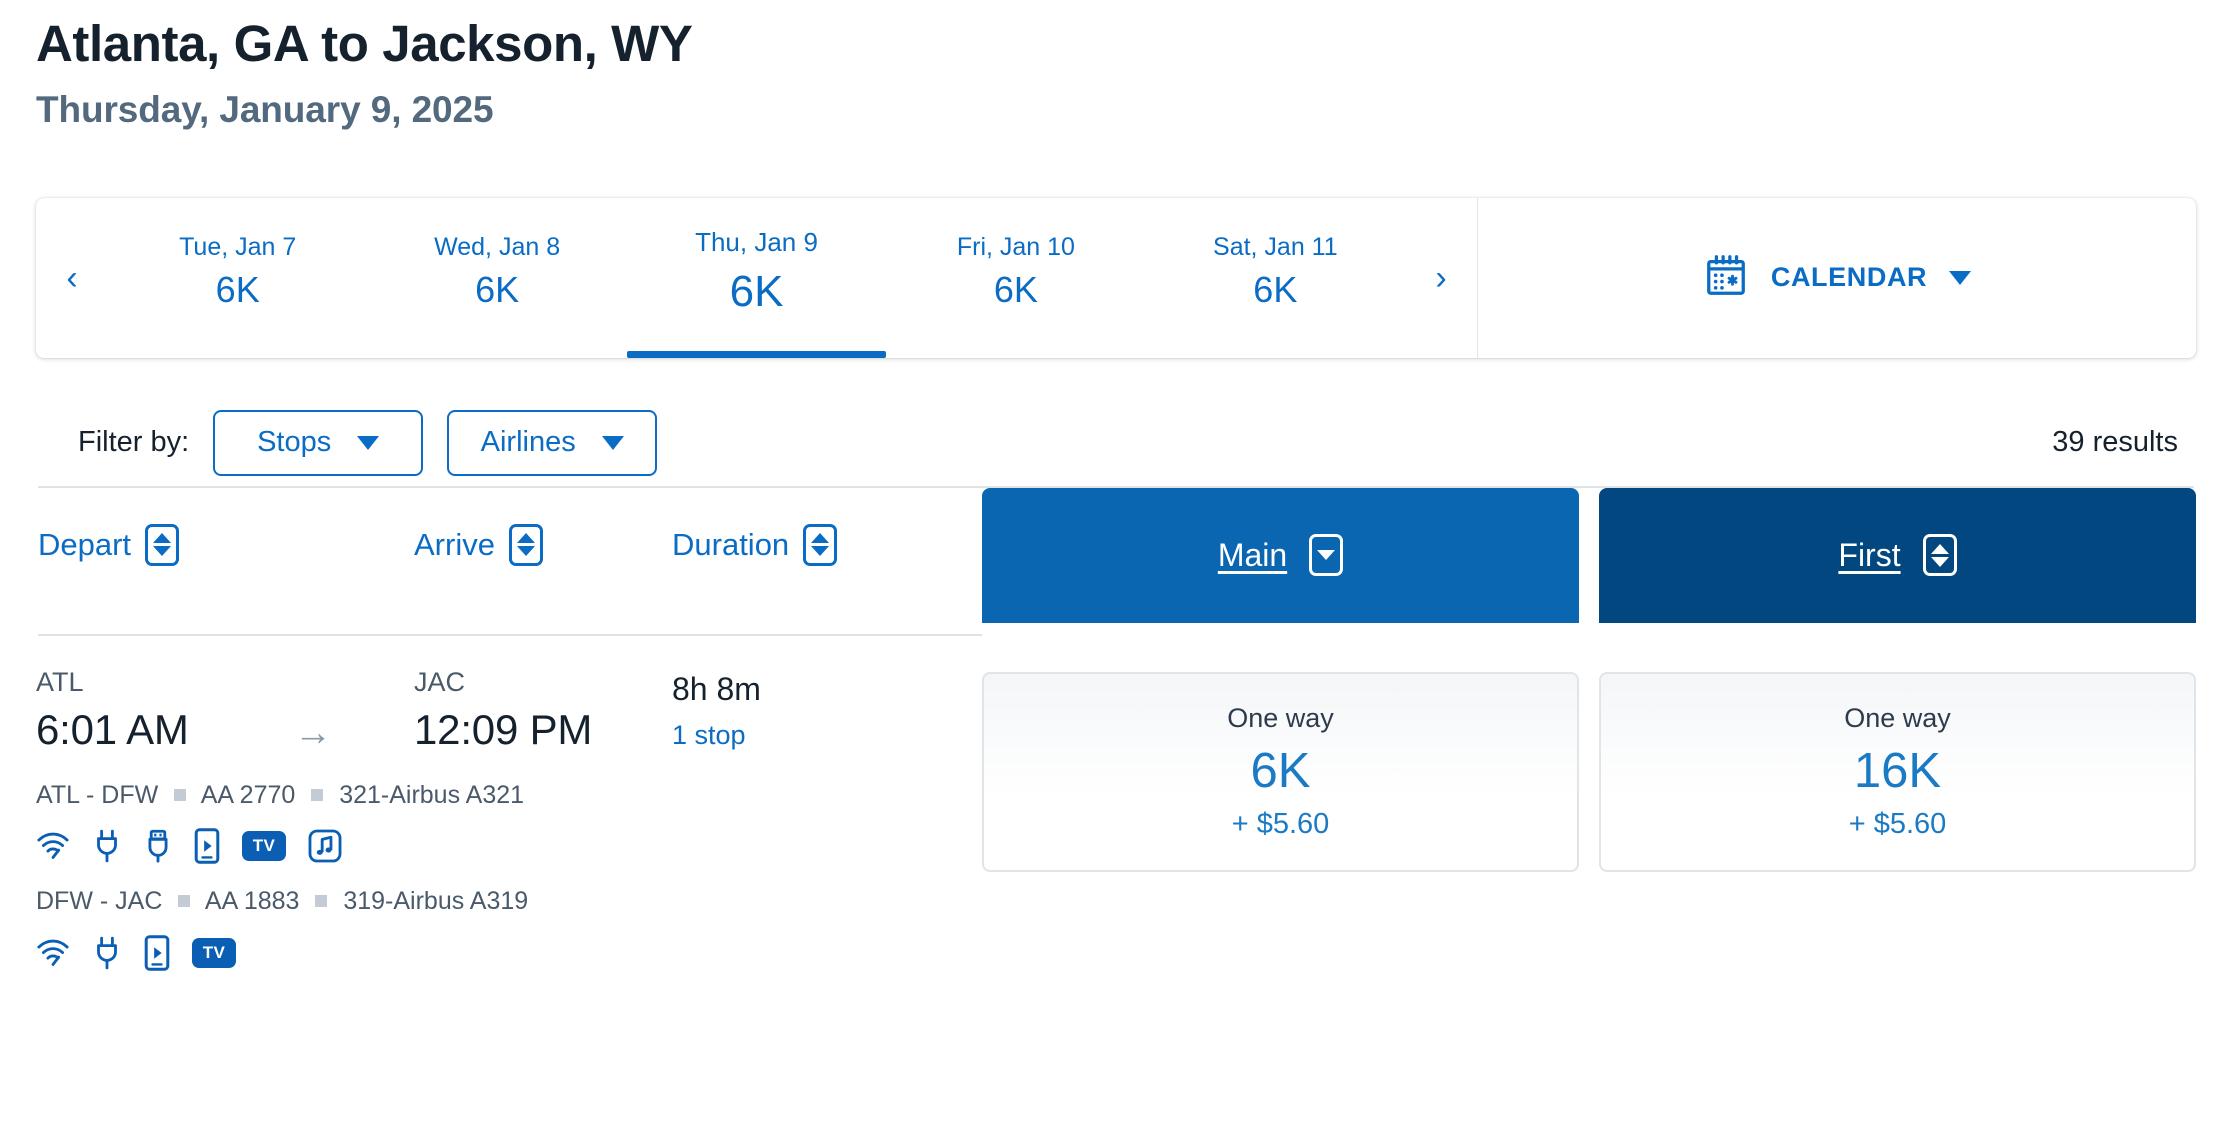  I want to click on fare-points: 16K, so click(1897, 770).